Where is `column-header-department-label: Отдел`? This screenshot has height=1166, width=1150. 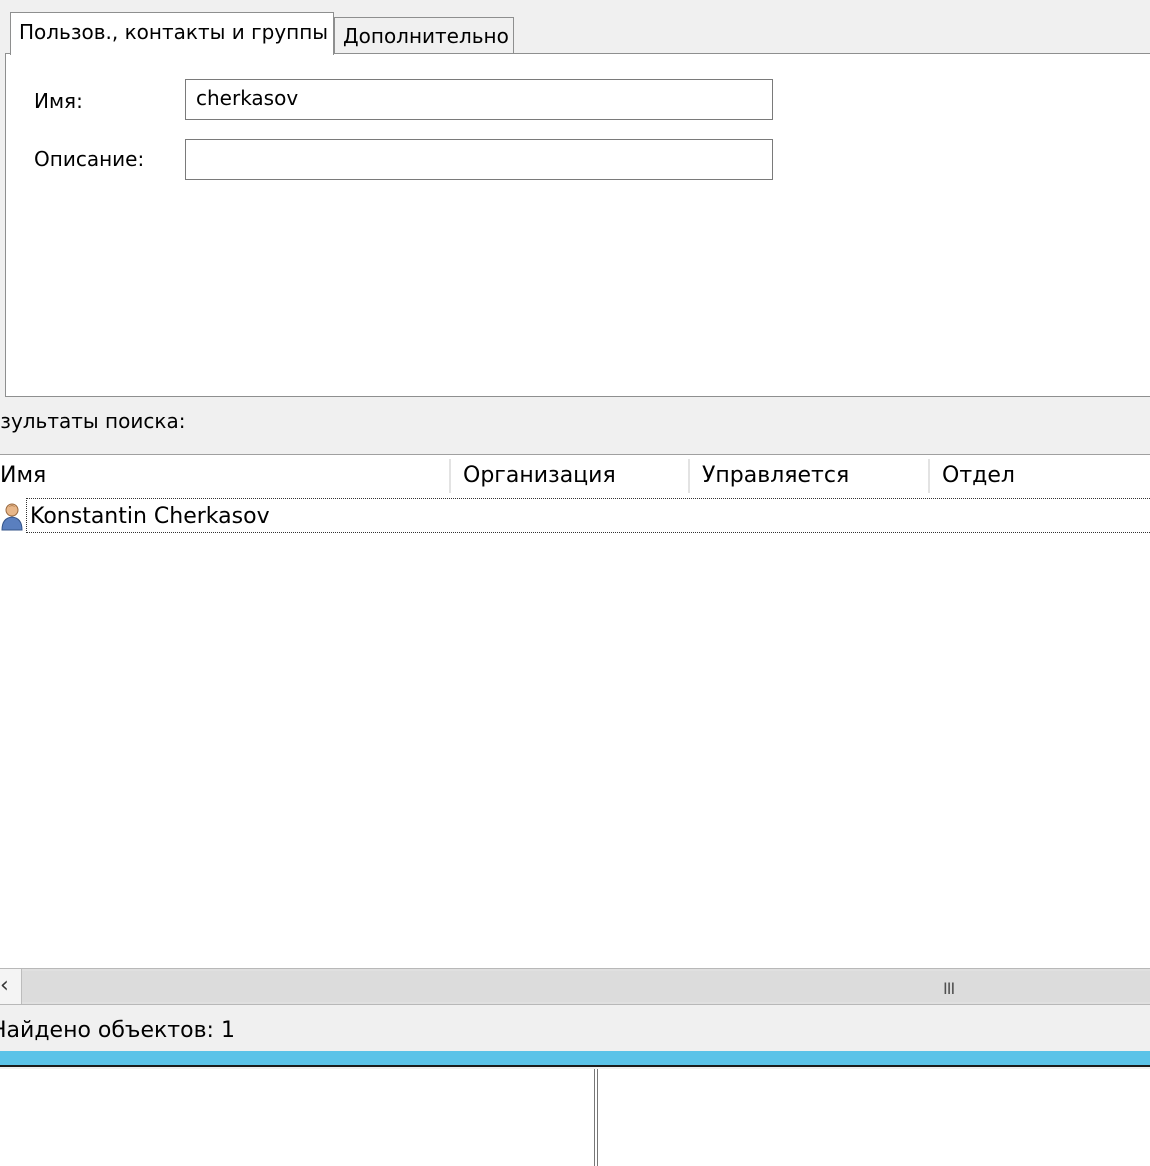 column-header-department-label: Отдел is located at coordinates (978, 475).